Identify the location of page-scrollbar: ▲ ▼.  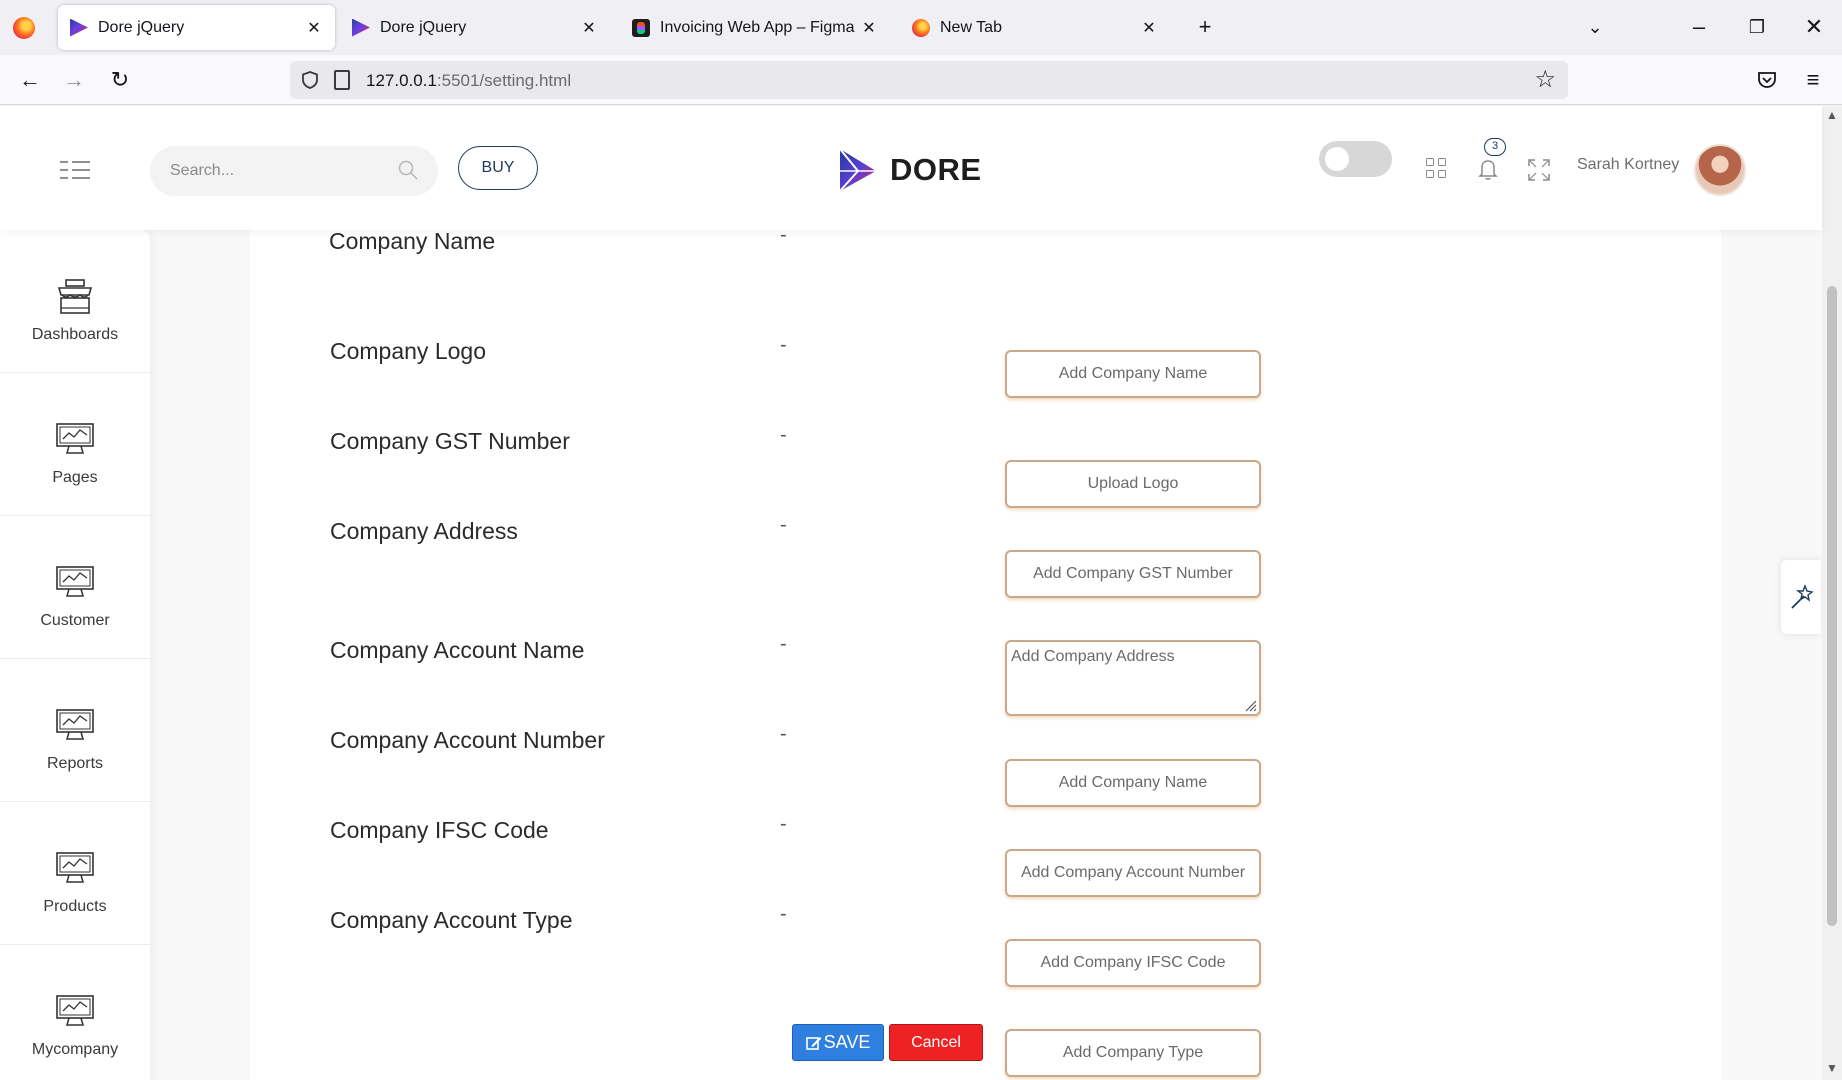
(1832, 593).